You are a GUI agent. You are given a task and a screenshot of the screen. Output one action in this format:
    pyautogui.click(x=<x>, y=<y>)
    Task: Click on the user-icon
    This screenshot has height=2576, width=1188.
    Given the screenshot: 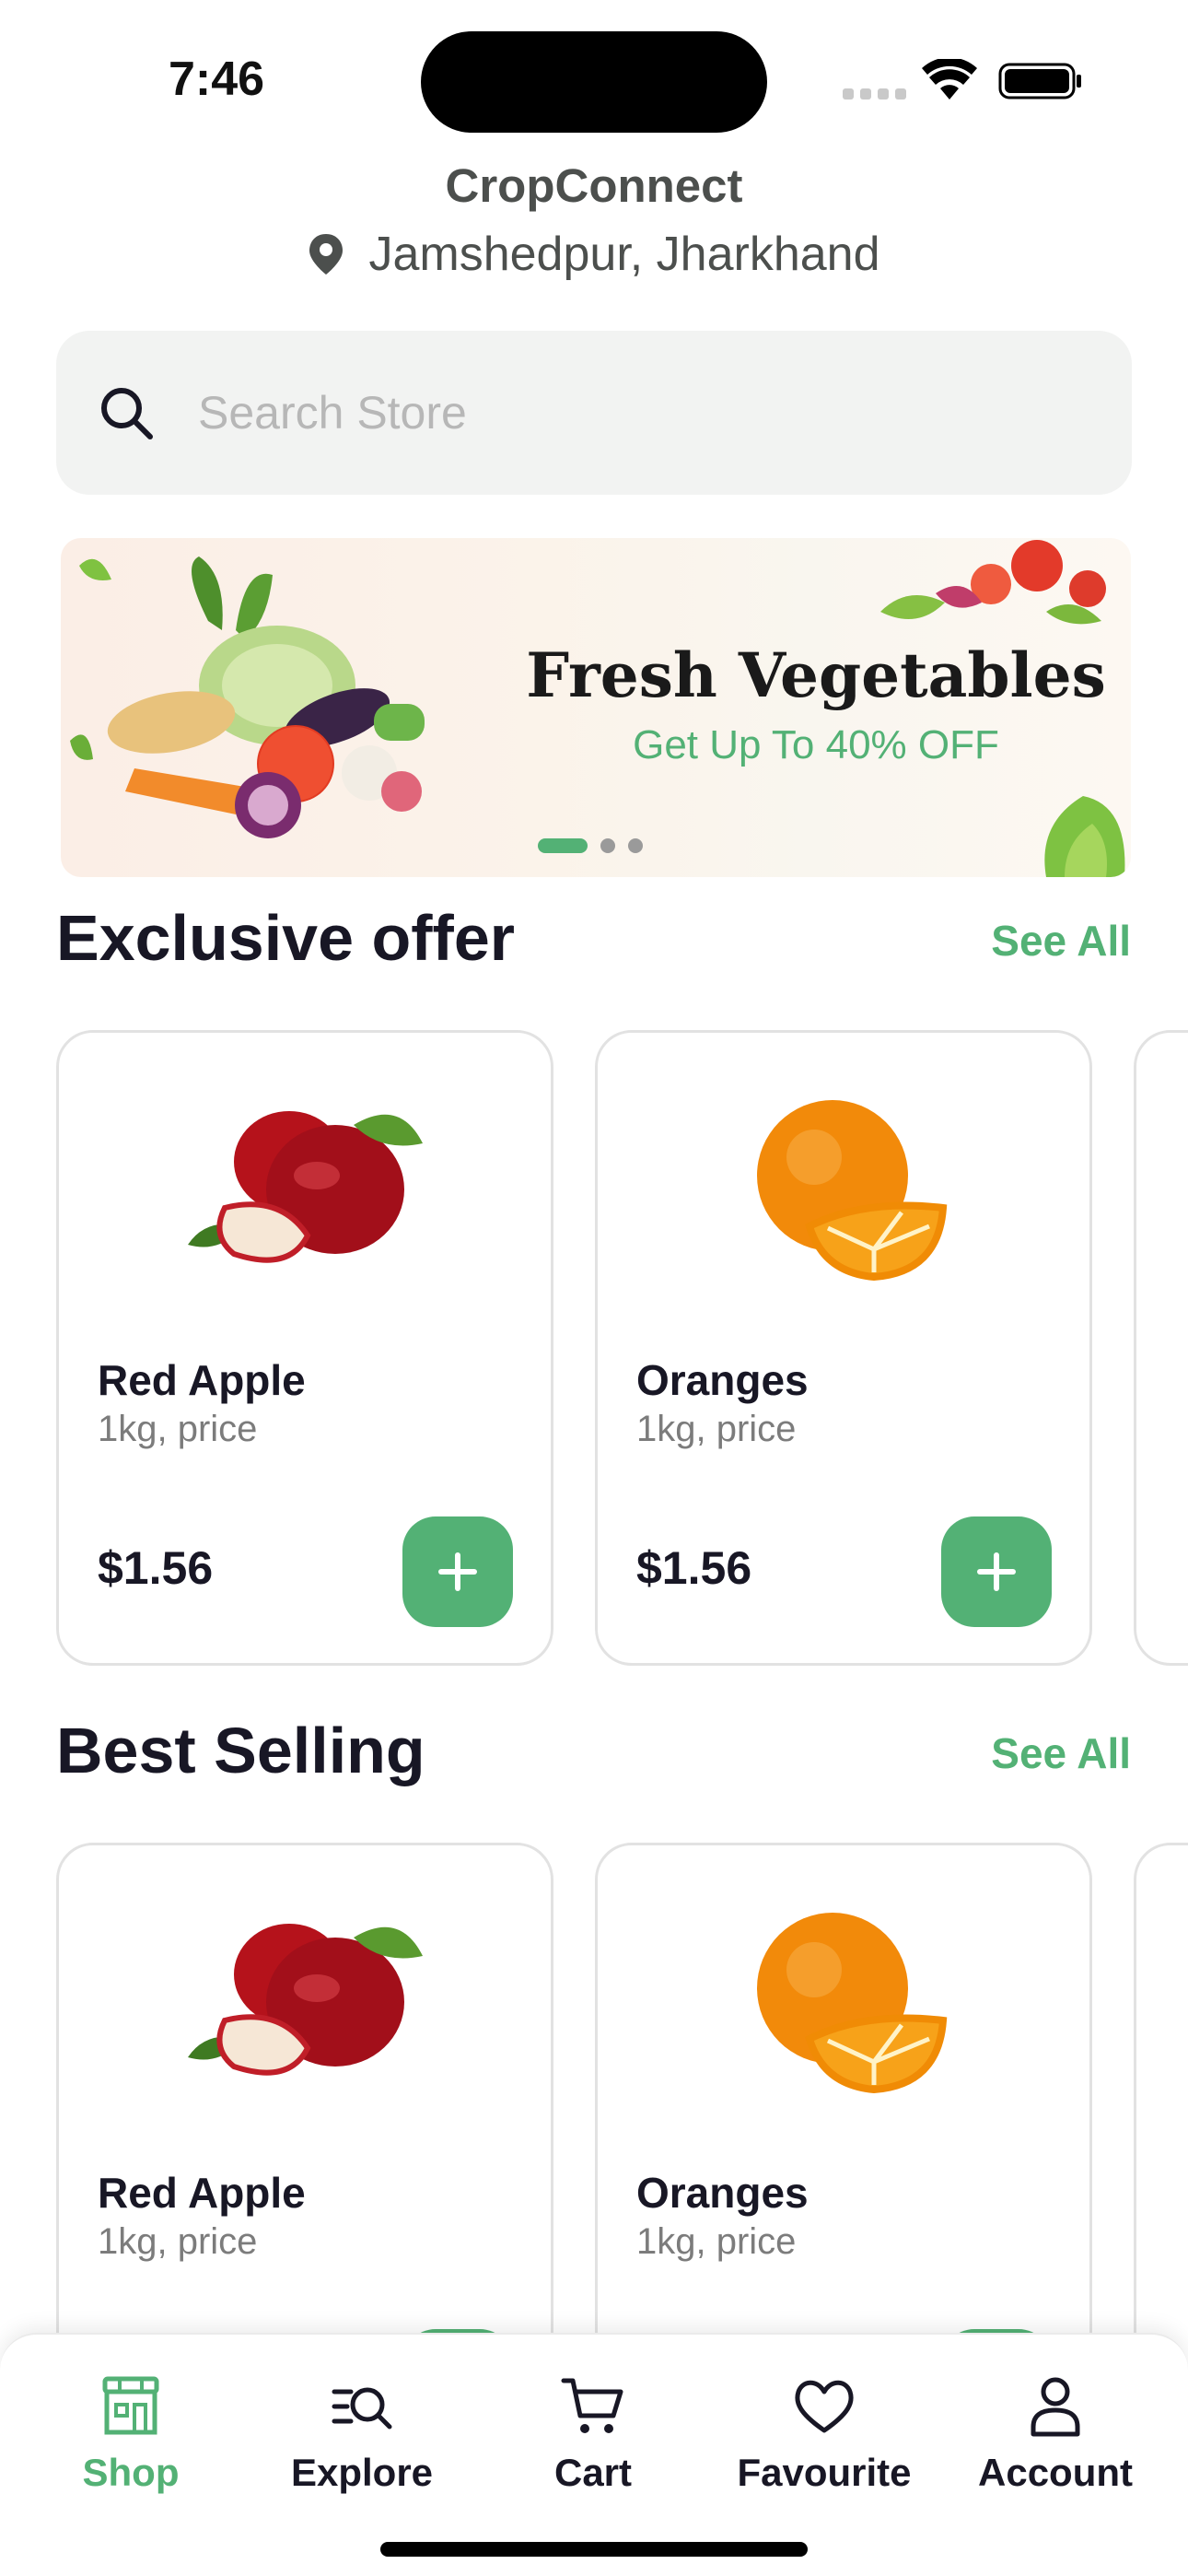 What is the action you would take?
    pyautogui.click(x=1055, y=2407)
    